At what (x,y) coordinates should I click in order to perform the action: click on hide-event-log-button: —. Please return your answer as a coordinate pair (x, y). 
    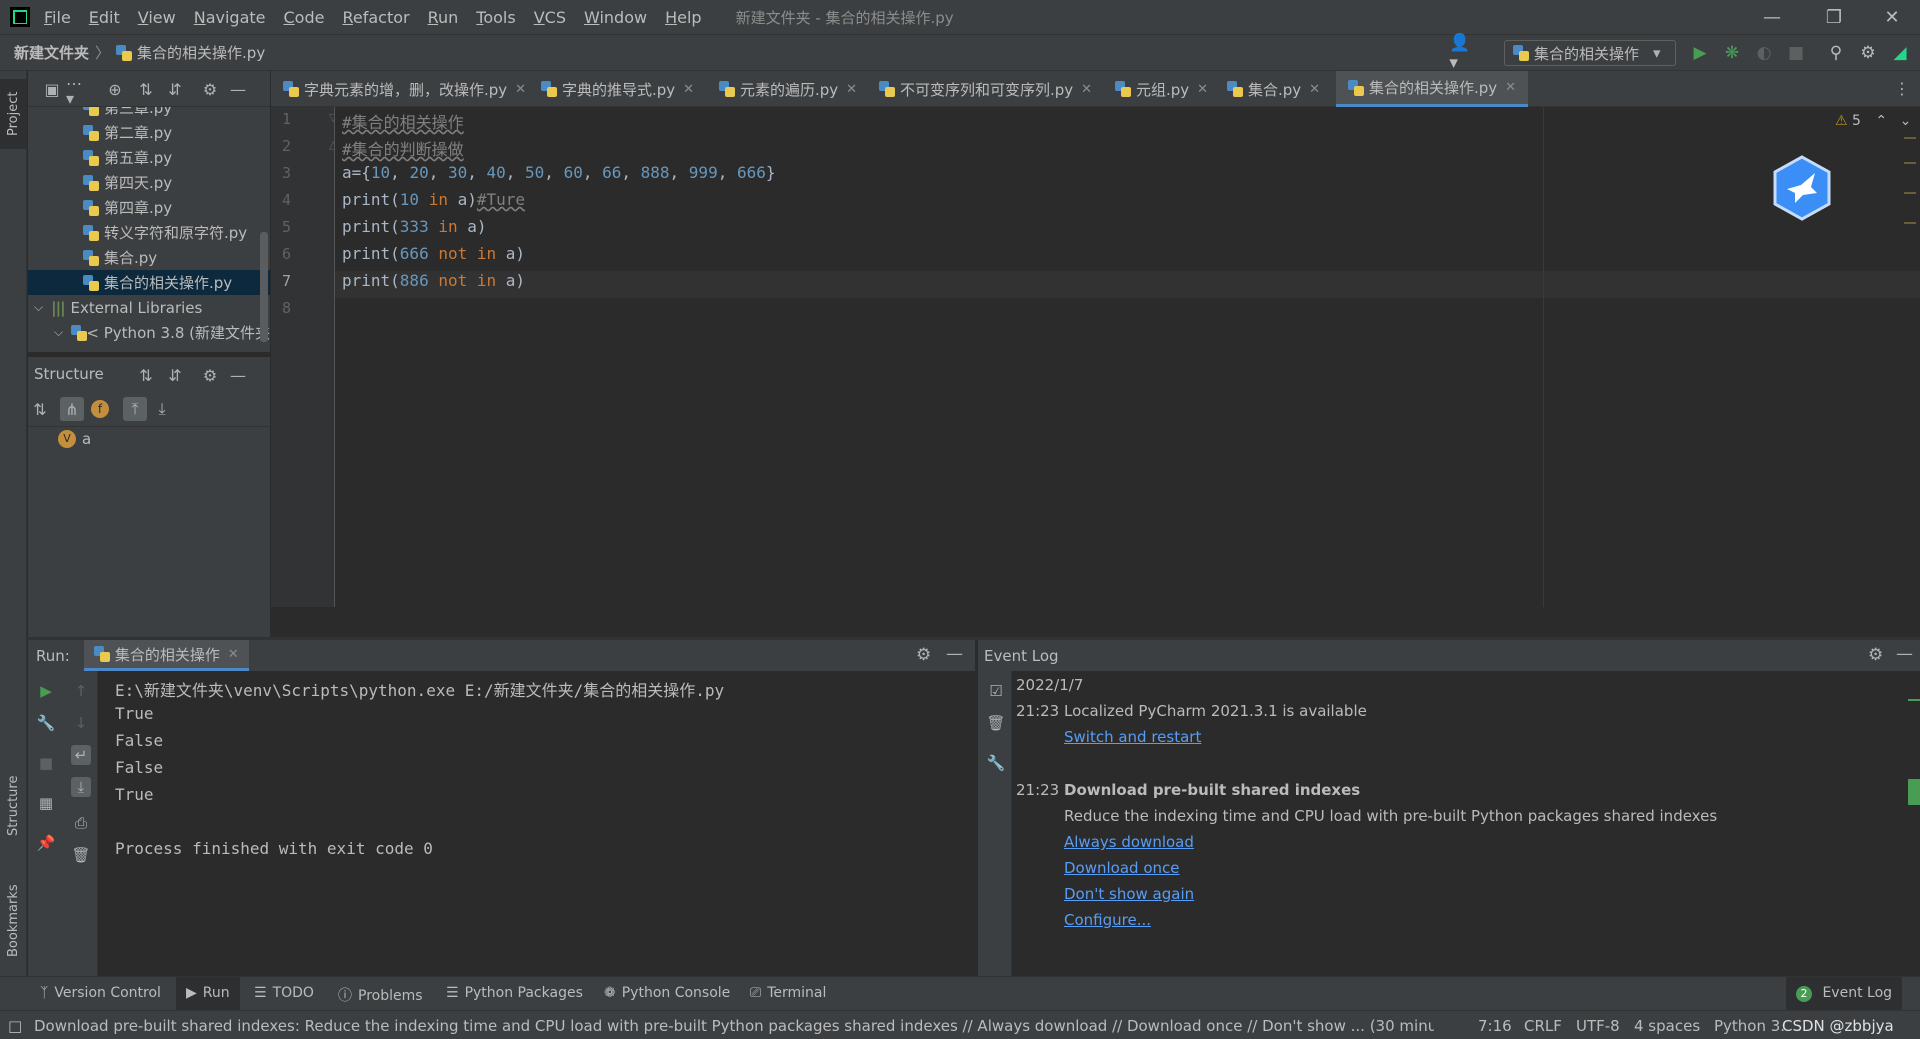
    Looking at the image, I should click on (1904, 654).